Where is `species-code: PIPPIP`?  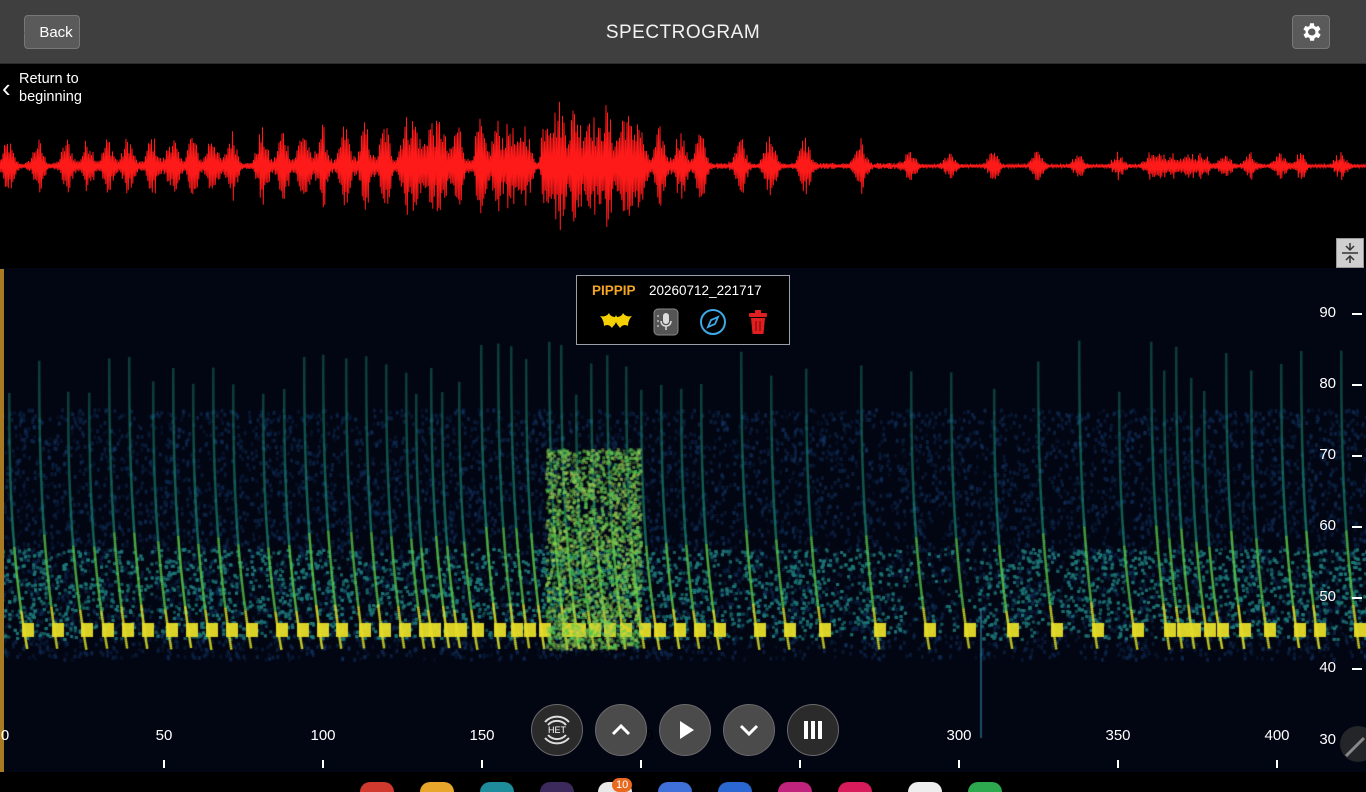
species-code: PIPPIP is located at coordinates (614, 290).